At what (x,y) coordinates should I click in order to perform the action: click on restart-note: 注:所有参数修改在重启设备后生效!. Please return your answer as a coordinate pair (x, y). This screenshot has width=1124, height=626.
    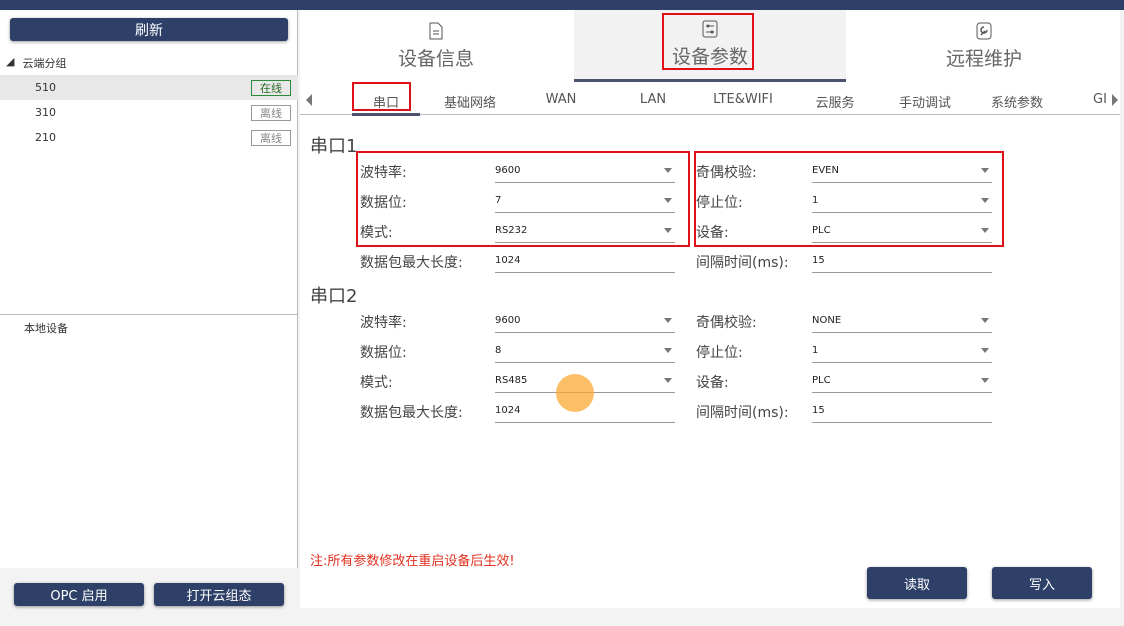
    Looking at the image, I should click on (412, 561).